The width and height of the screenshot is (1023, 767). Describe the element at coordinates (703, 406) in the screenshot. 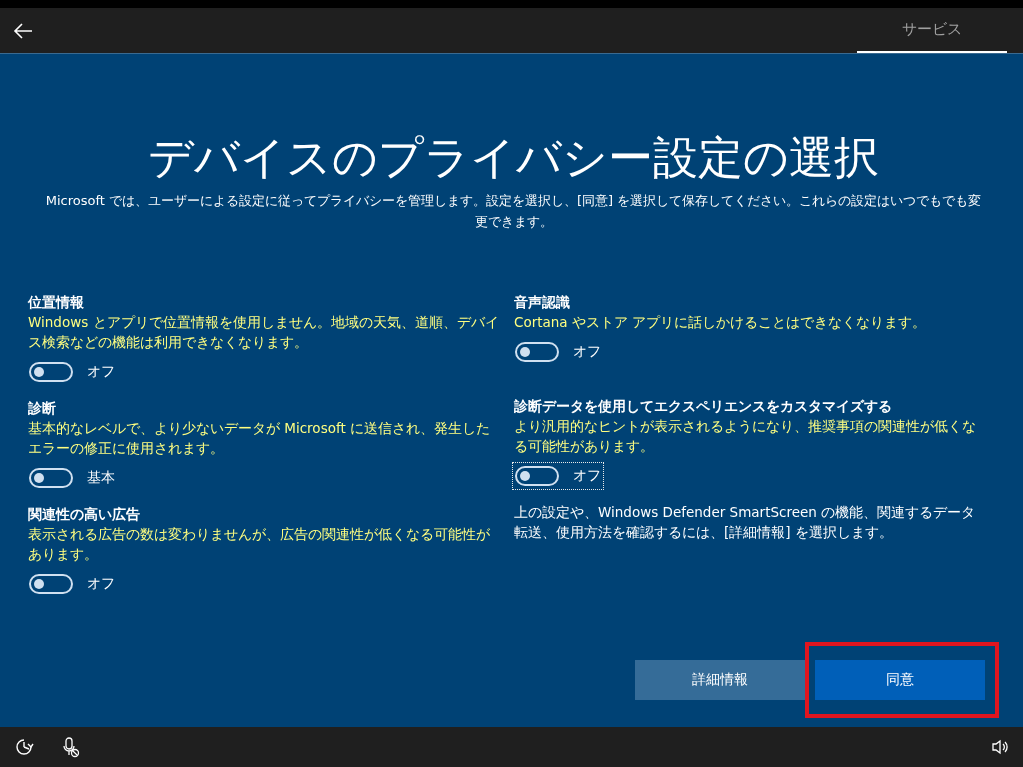

I see `setting-title: 診断データを使用してエクスペリエンスをカスタマイズする` at that location.